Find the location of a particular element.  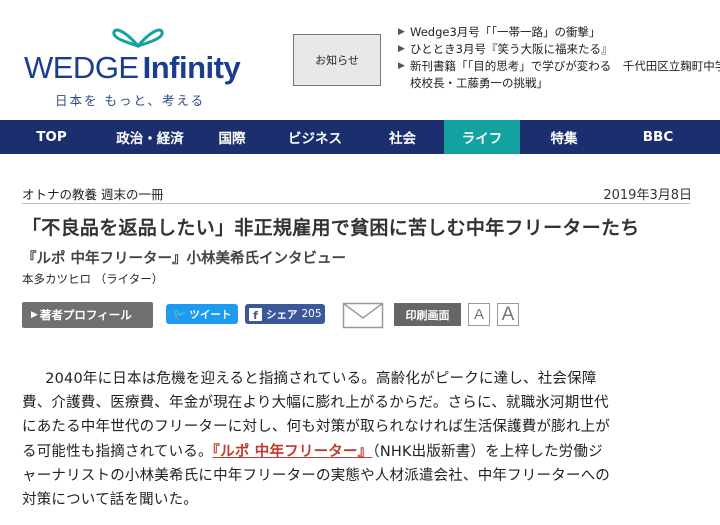

article-meta-row: オトナの教養 週末の一冊 2019年3月8日 is located at coordinates (357, 194).